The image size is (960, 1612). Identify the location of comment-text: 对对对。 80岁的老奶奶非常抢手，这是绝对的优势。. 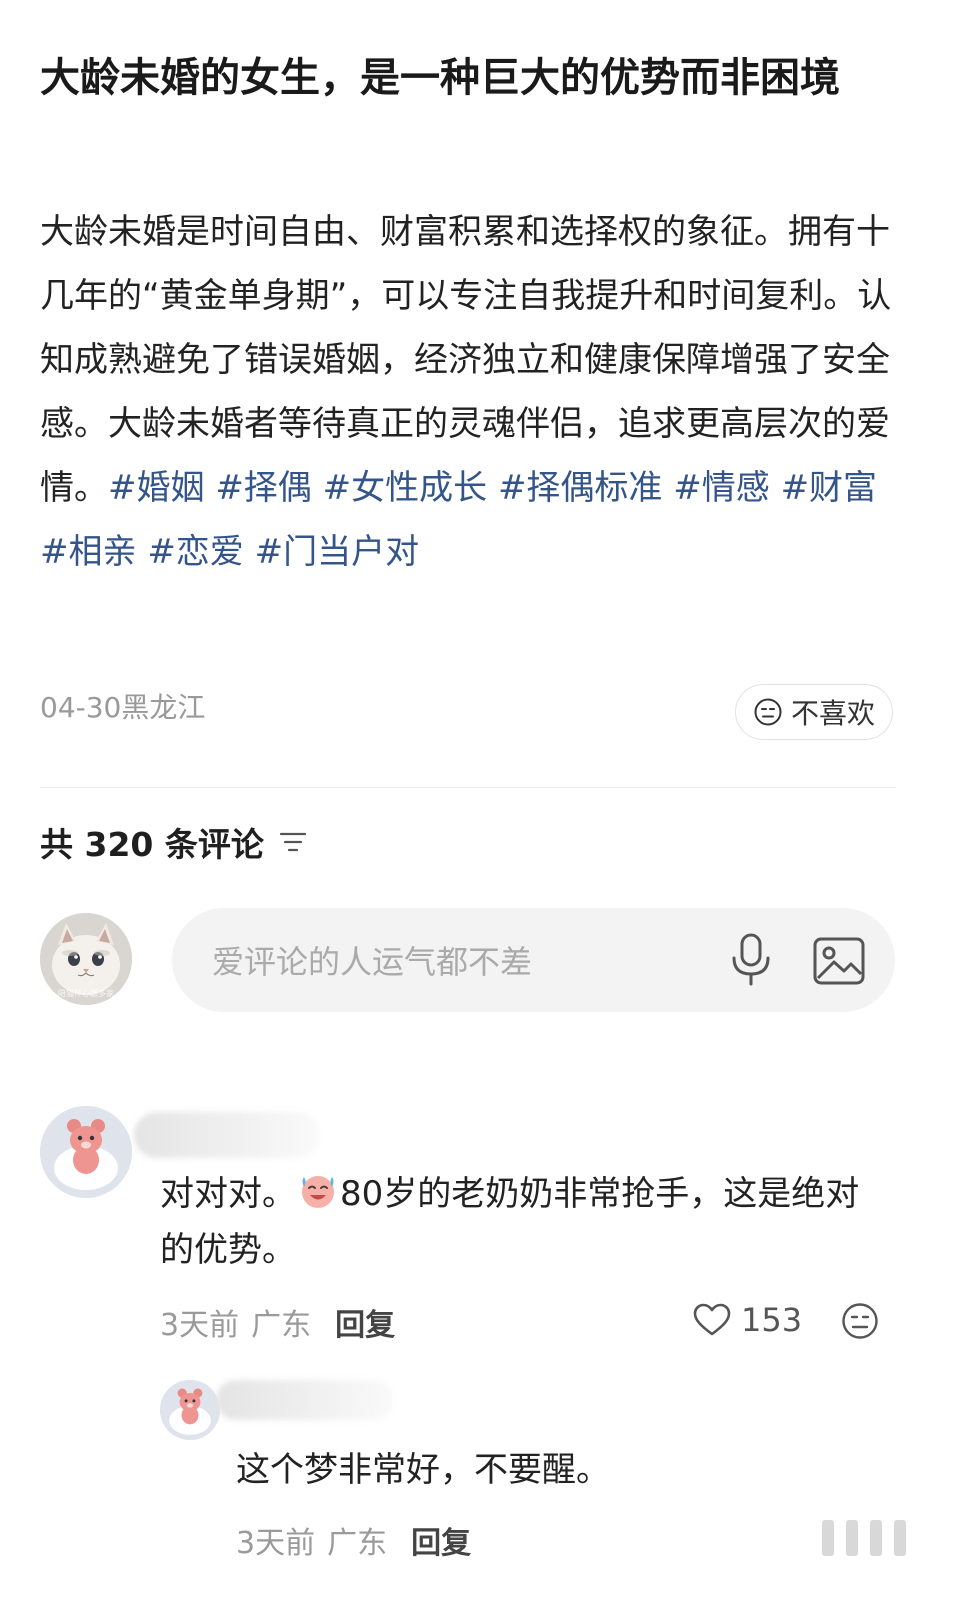
(525, 1222).